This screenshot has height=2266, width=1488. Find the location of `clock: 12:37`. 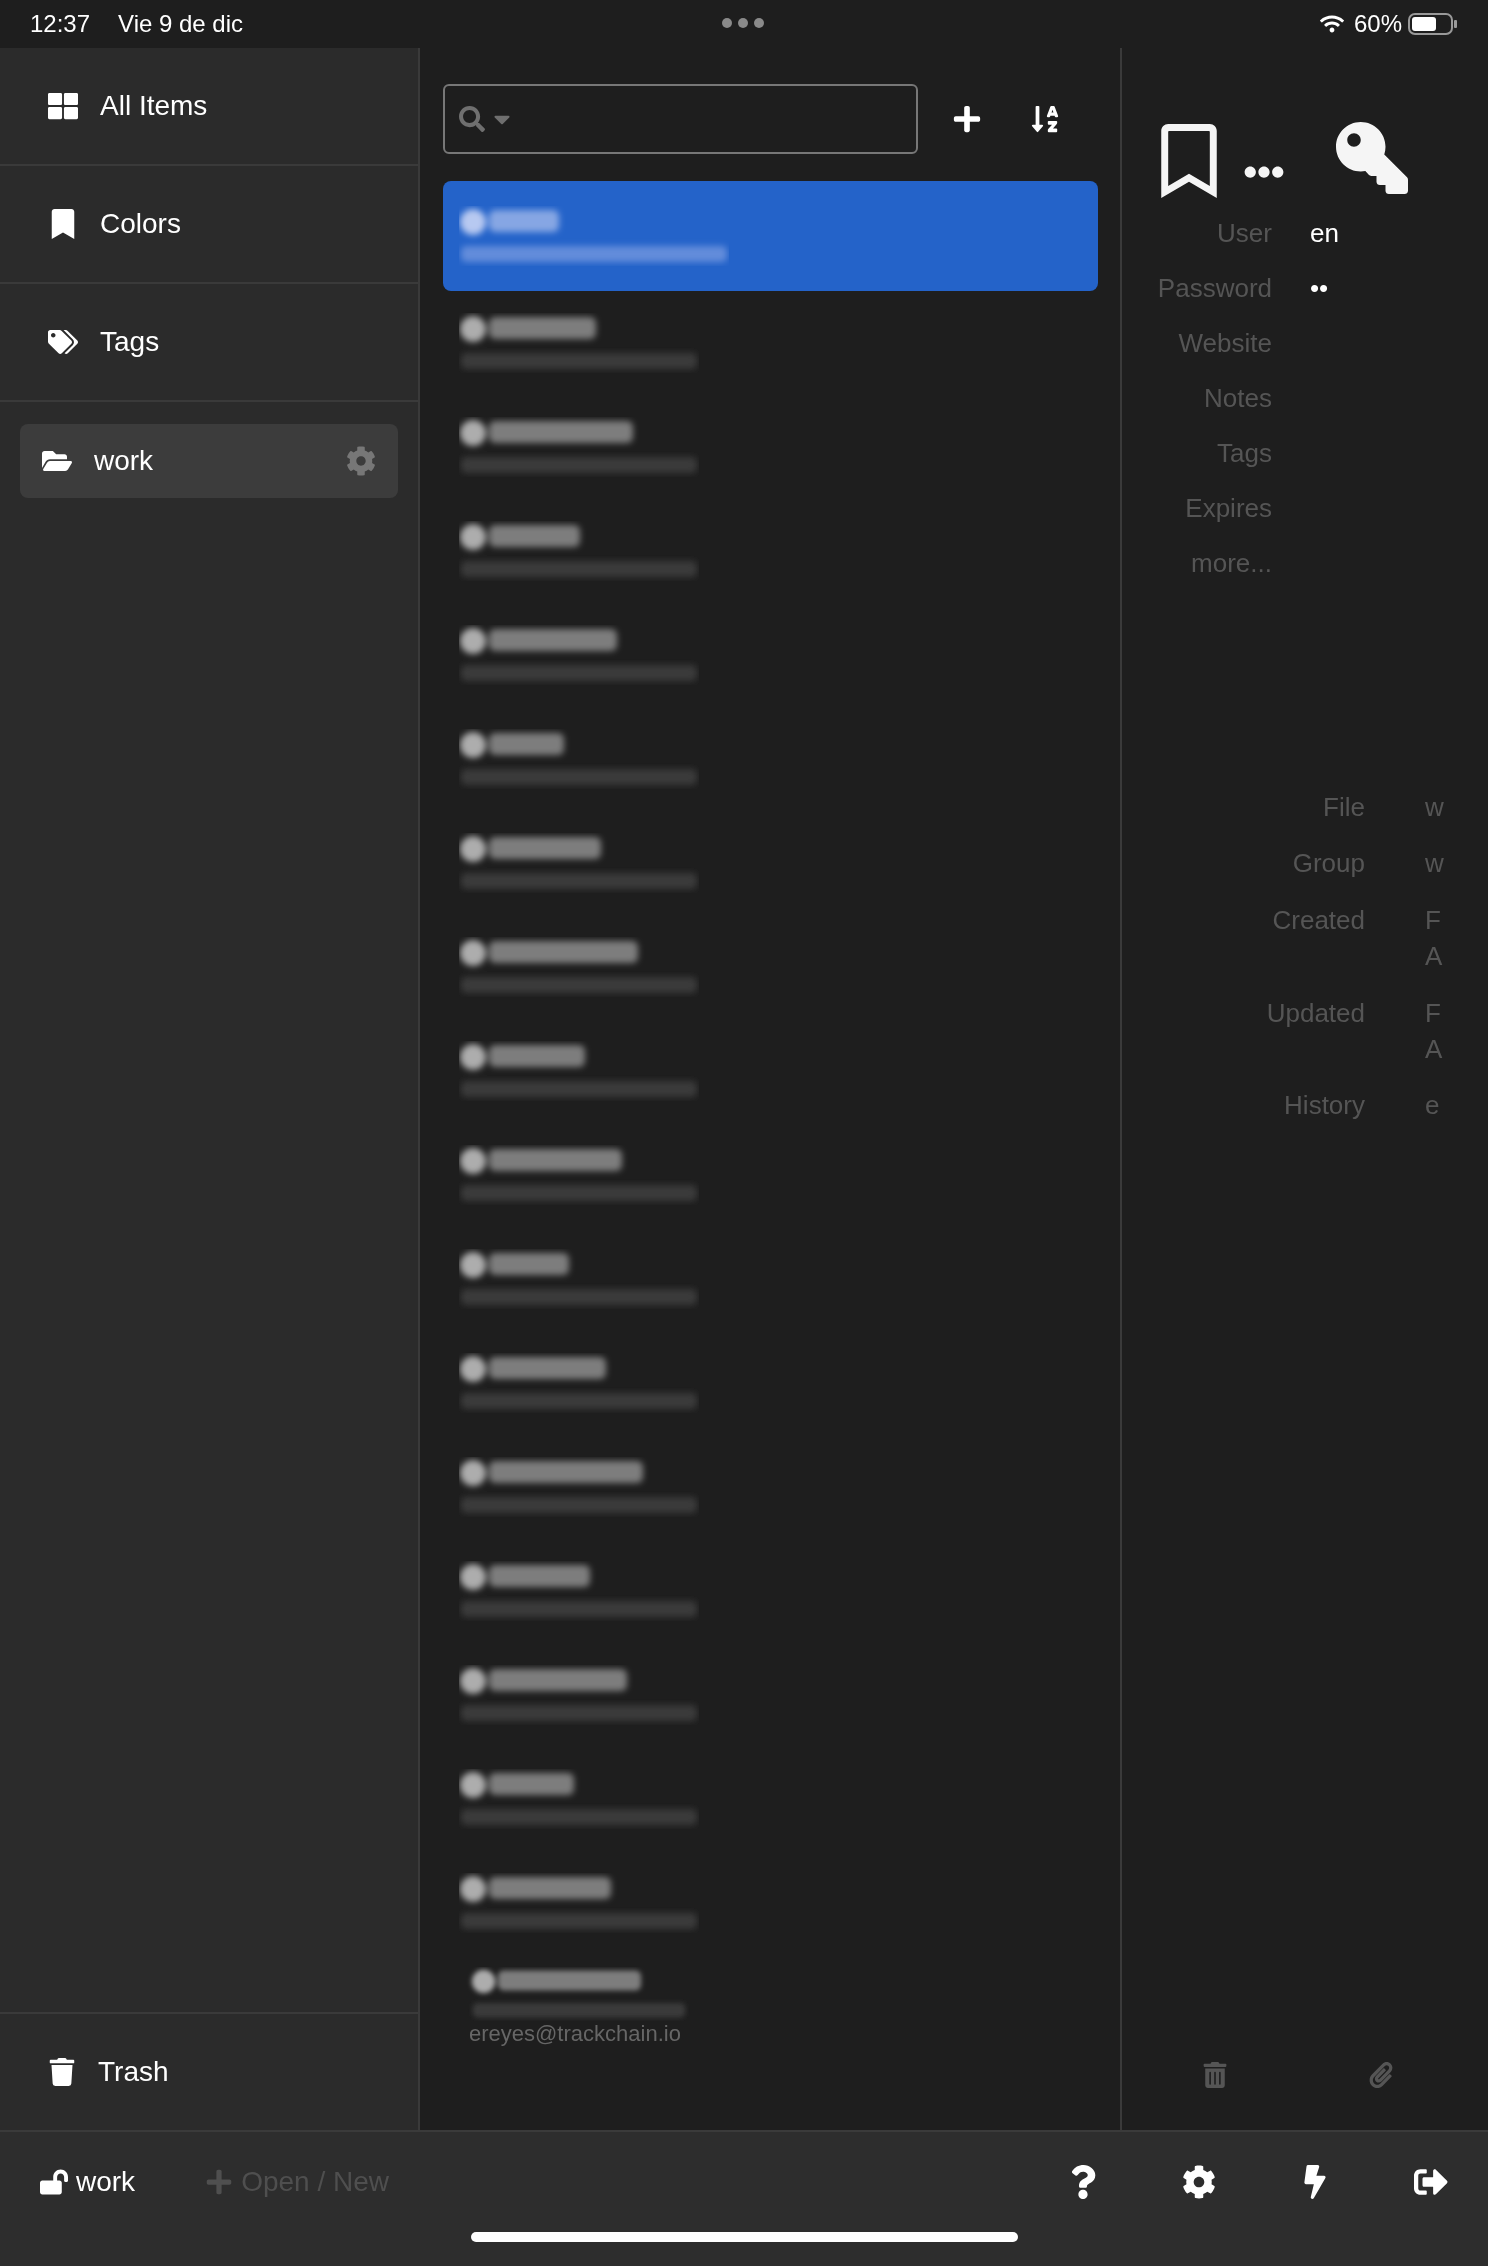

clock: 12:37 is located at coordinates (60, 24).